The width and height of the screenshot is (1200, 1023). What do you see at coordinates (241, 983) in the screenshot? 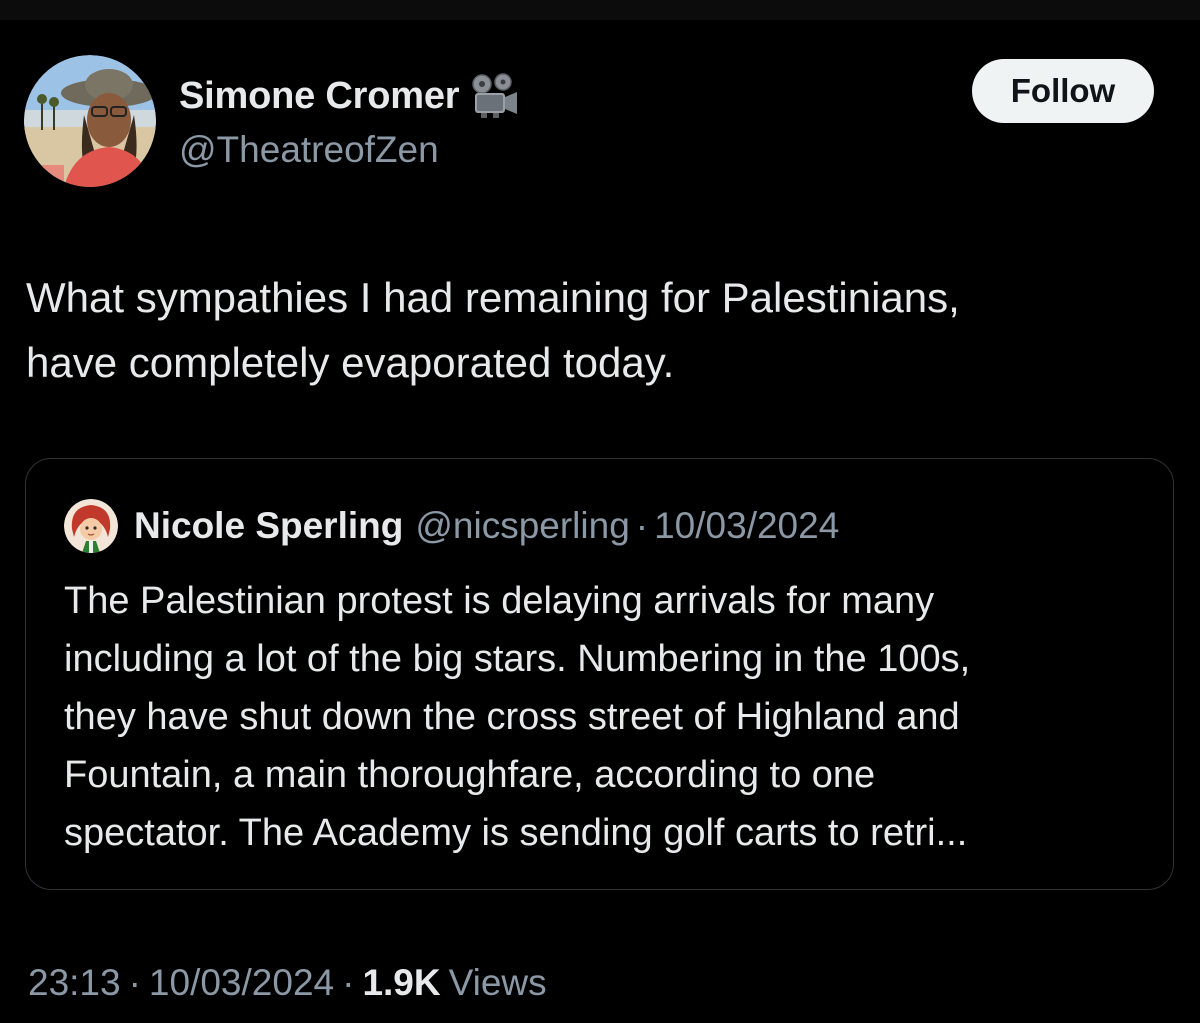
I see `tweet-date: 10/03/2024` at bounding box center [241, 983].